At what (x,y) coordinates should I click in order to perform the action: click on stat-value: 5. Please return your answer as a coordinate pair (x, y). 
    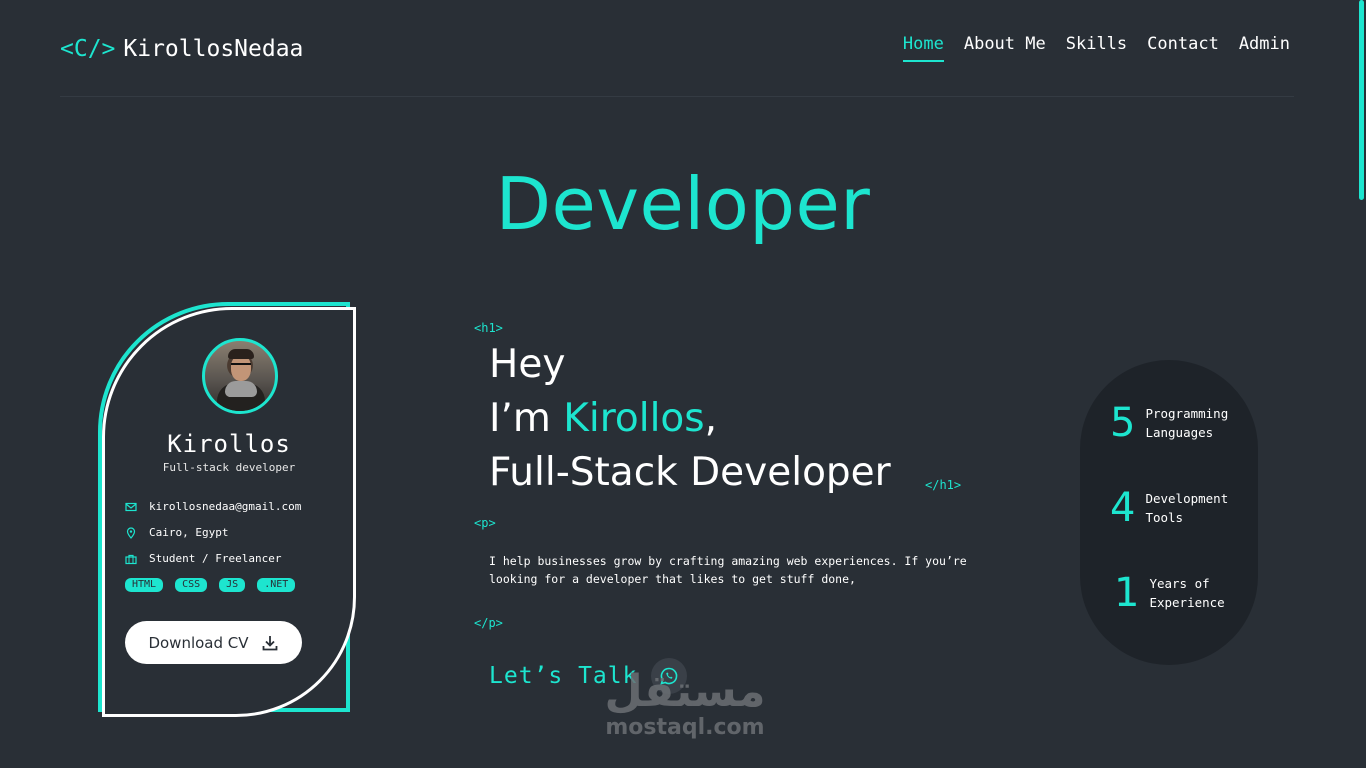
    Looking at the image, I should click on (1123, 423).